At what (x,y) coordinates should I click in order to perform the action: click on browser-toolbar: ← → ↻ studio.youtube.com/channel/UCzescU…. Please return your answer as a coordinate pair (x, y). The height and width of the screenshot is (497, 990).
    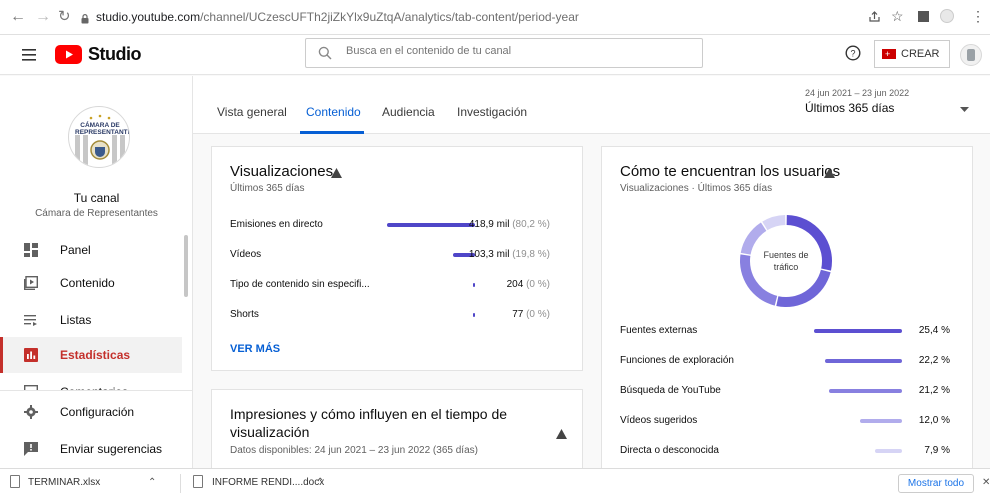
    Looking at the image, I should click on (495, 17).